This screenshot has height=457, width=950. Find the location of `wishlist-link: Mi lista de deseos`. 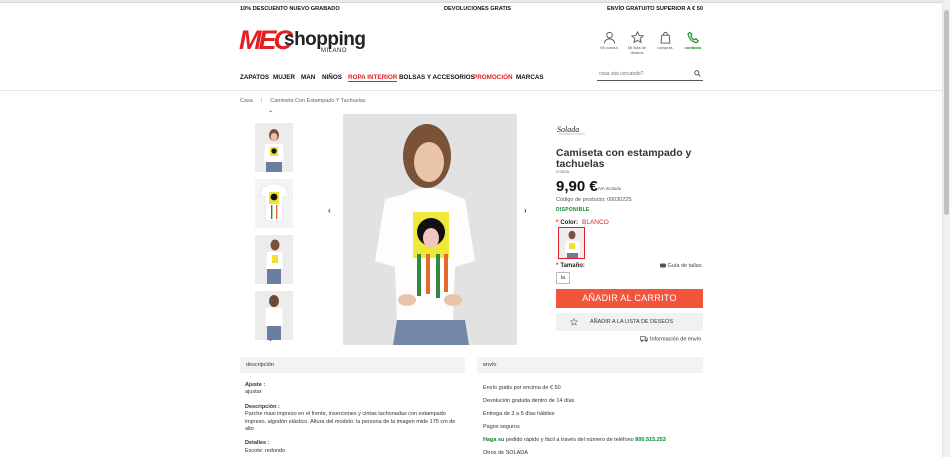

wishlist-link: Mi lista de deseos is located at coordinates (637, 43).